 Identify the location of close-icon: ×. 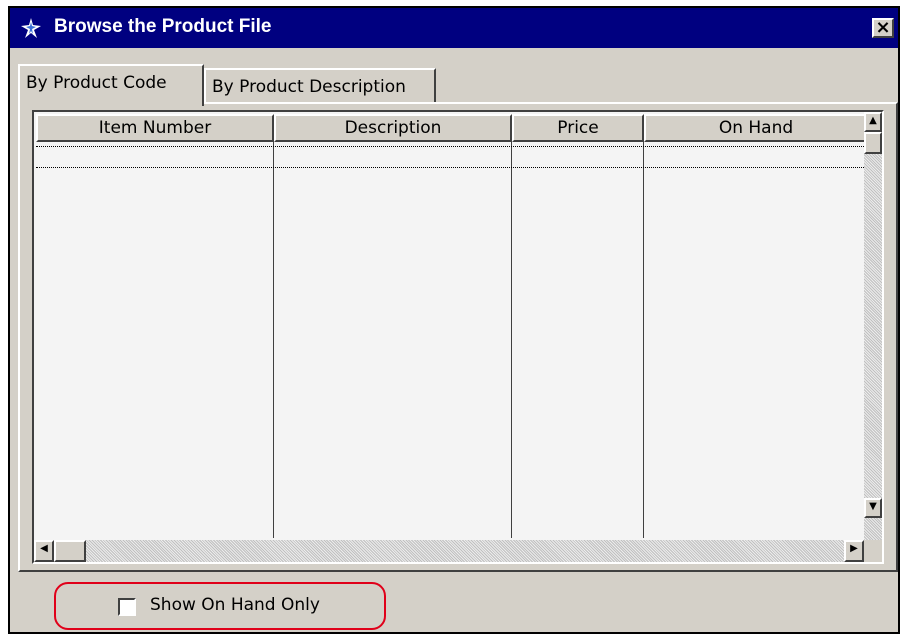
(883, 27).